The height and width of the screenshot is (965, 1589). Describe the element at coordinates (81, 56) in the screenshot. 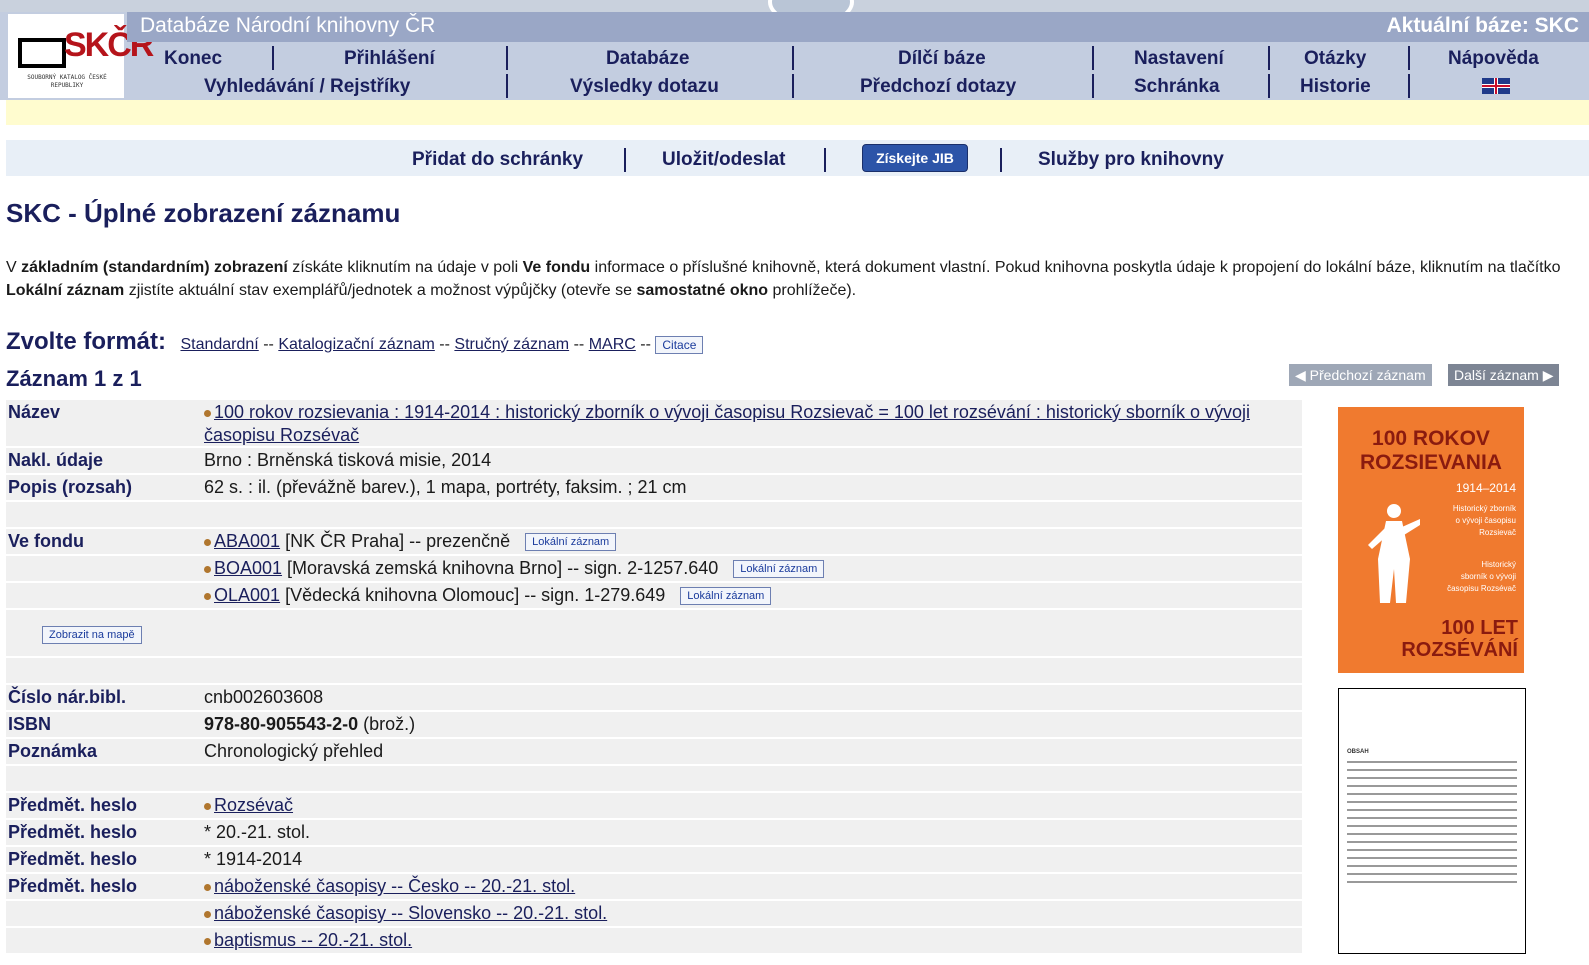

I see `skcr-logo: SKČR SOUBORNÝ KATALOG ČESKÉ REPUBLIKY` at that location.